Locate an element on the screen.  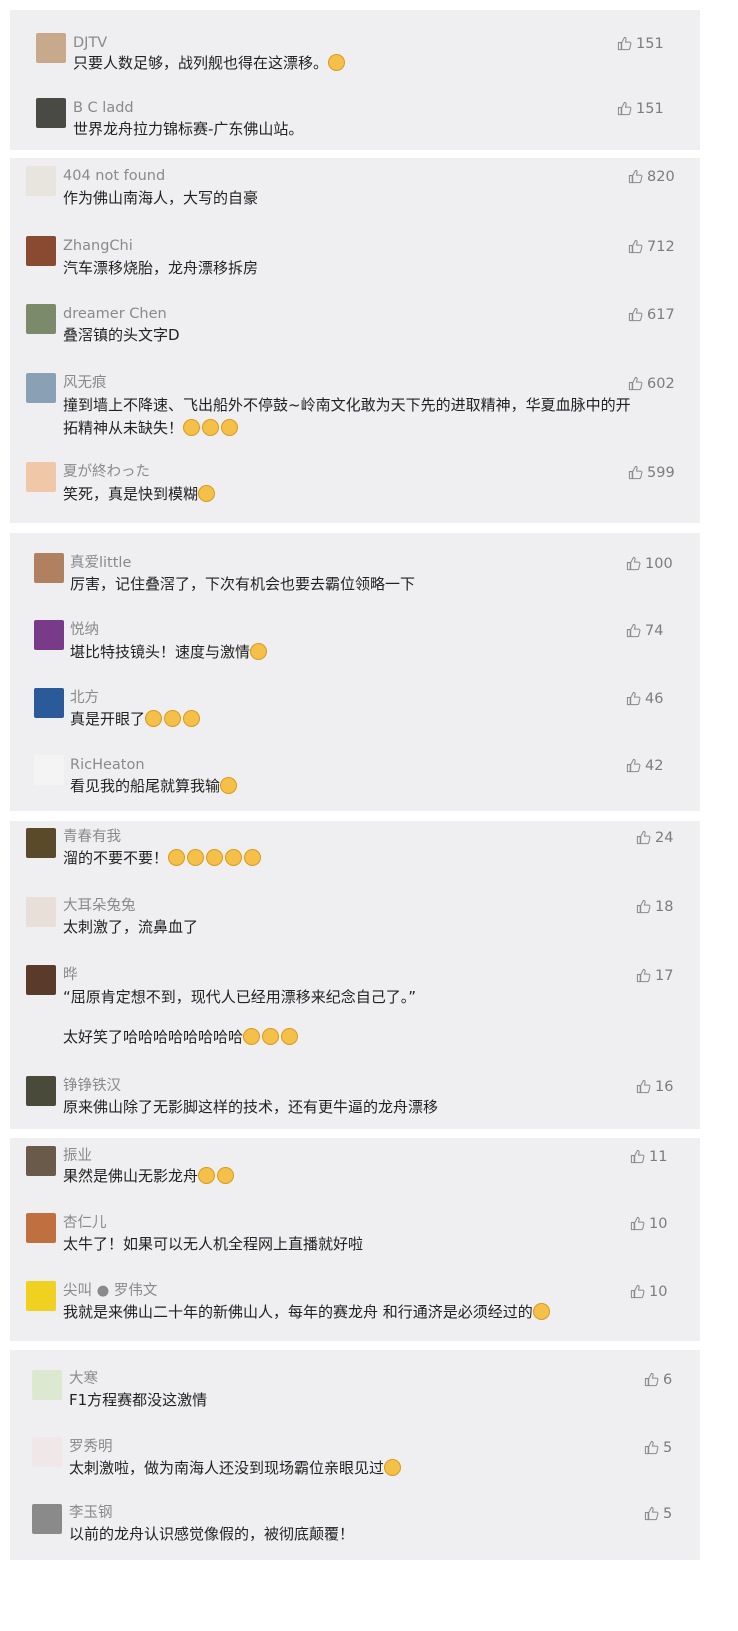
commenter-name: ZhangChi is located at coordinates (98, 246).